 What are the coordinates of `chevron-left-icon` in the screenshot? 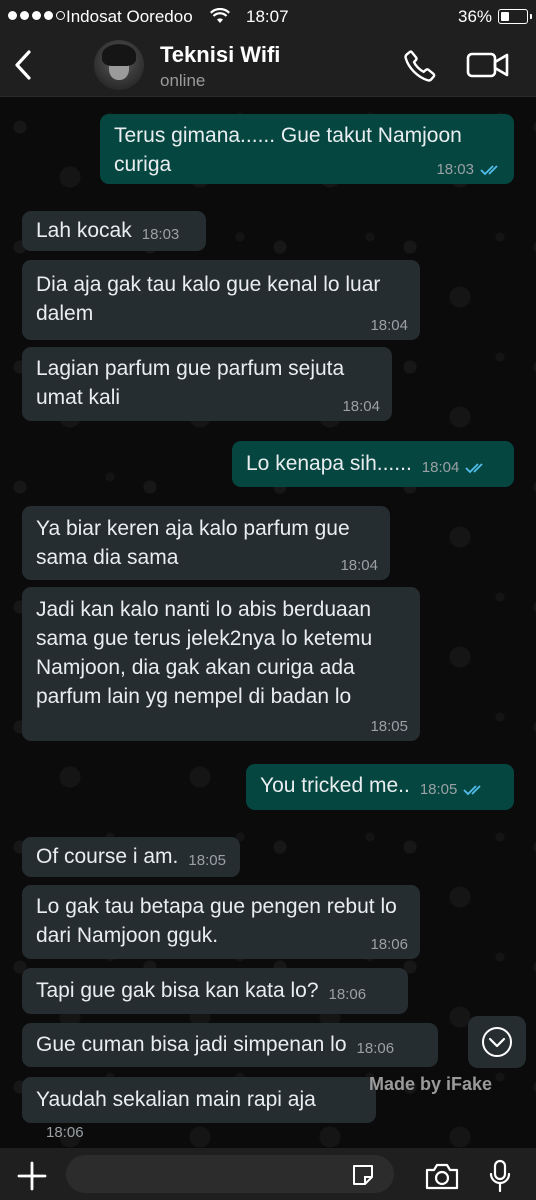 It's located at (23, 65).